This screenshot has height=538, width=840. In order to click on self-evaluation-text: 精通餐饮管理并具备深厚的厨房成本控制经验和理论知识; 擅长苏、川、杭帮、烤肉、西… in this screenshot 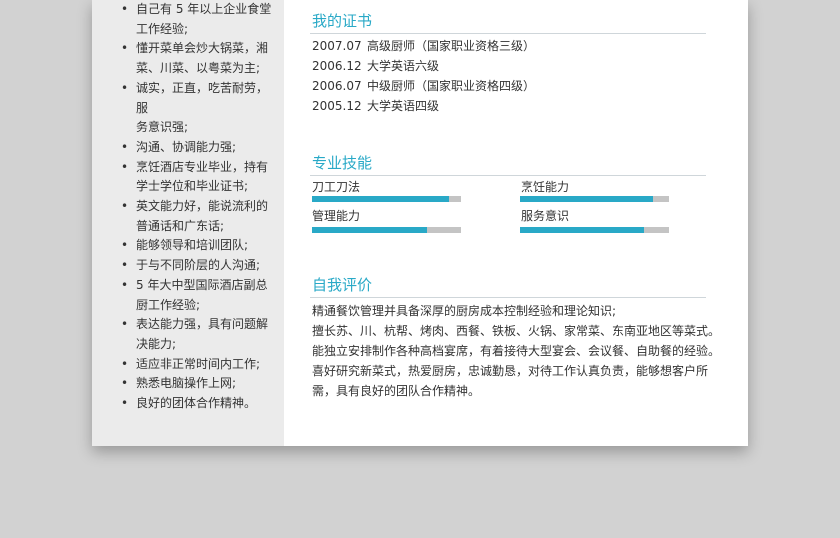, I will do `click(516, 351)`.